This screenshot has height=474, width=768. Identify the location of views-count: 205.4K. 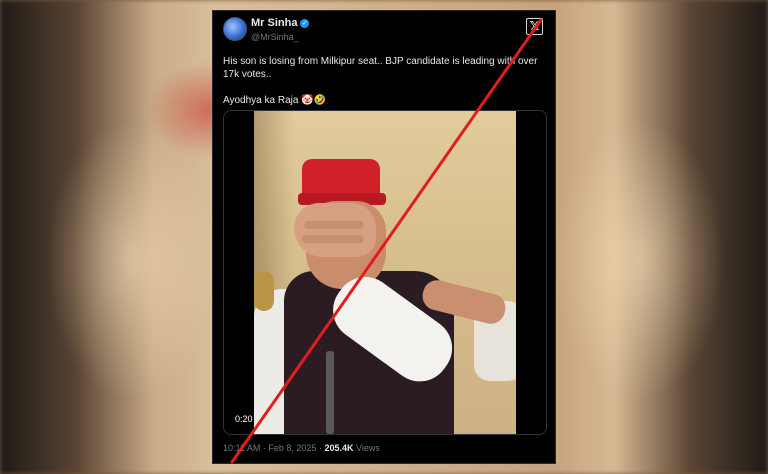
(338, 448).